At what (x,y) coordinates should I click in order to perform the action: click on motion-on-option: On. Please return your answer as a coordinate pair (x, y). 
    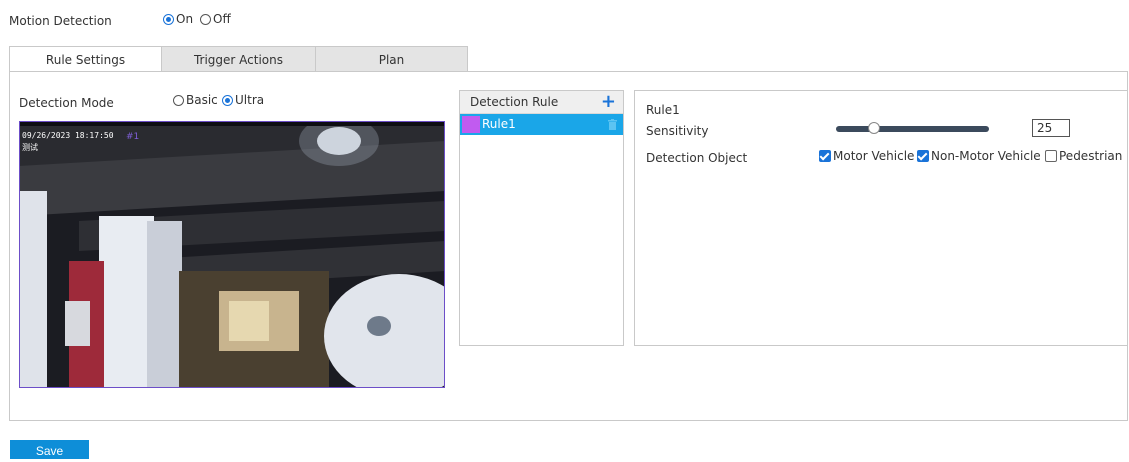
    Looking at the image, I should click on (178, 19).